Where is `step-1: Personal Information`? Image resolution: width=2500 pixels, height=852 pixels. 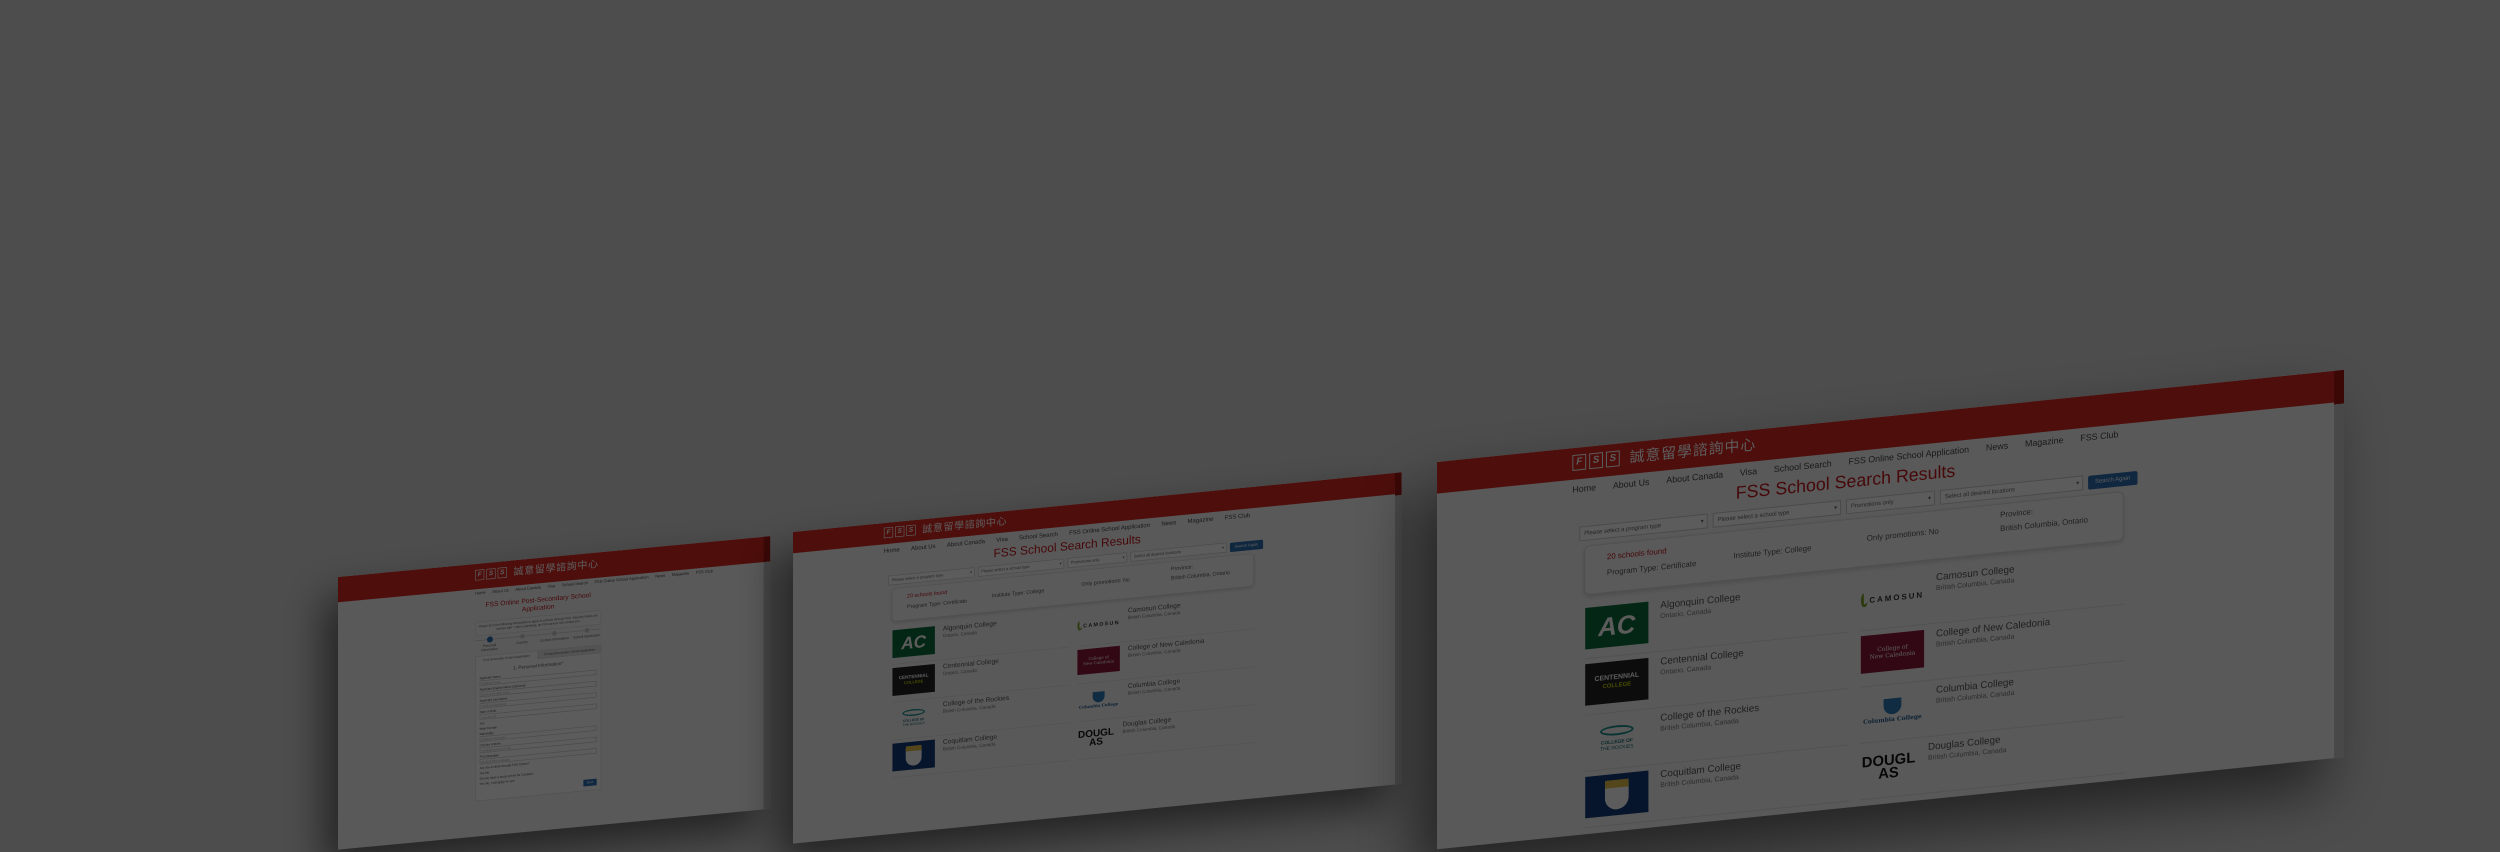
step-1: Personal Information is located at coordinates (489, 644).